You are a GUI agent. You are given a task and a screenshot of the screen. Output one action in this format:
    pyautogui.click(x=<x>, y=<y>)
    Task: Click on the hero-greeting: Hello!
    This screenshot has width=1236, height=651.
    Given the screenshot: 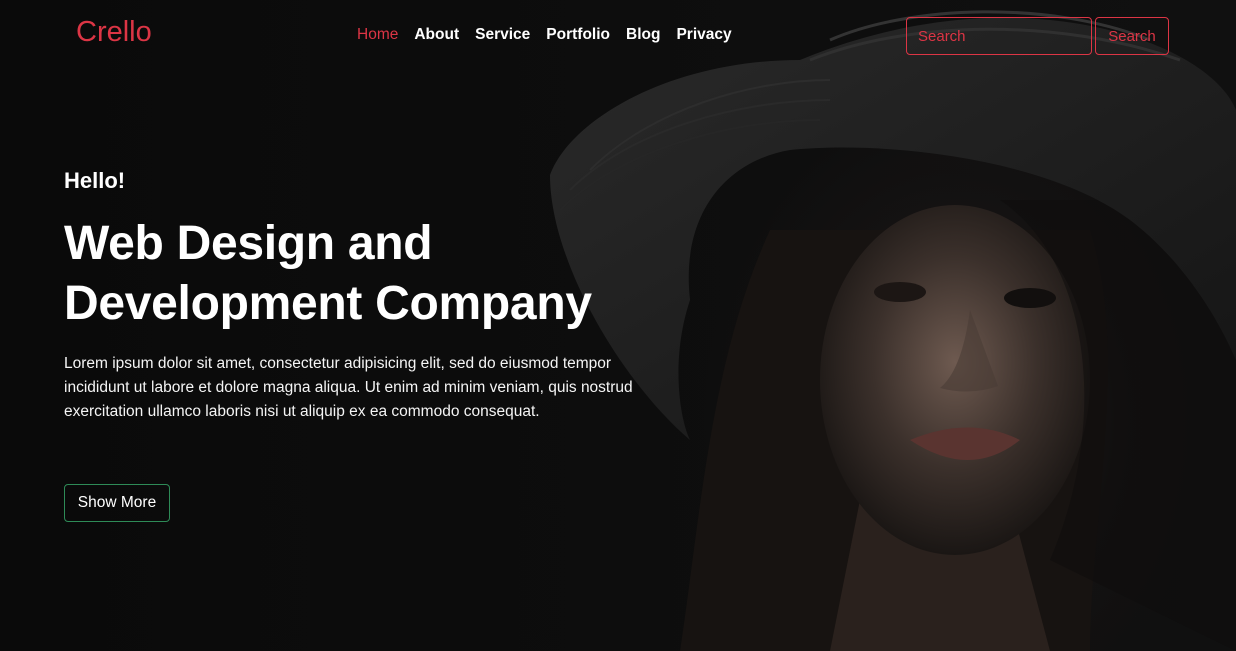 What is the action you would take?
    pyautogui.click(x=95, y=180)
    